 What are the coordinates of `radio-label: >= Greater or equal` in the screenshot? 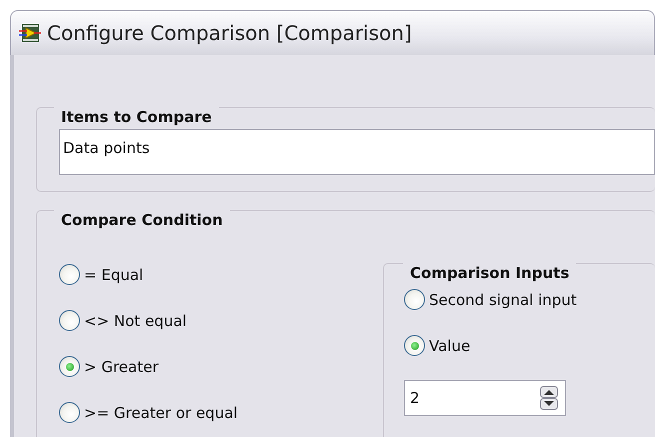 It's located at (161, 413).